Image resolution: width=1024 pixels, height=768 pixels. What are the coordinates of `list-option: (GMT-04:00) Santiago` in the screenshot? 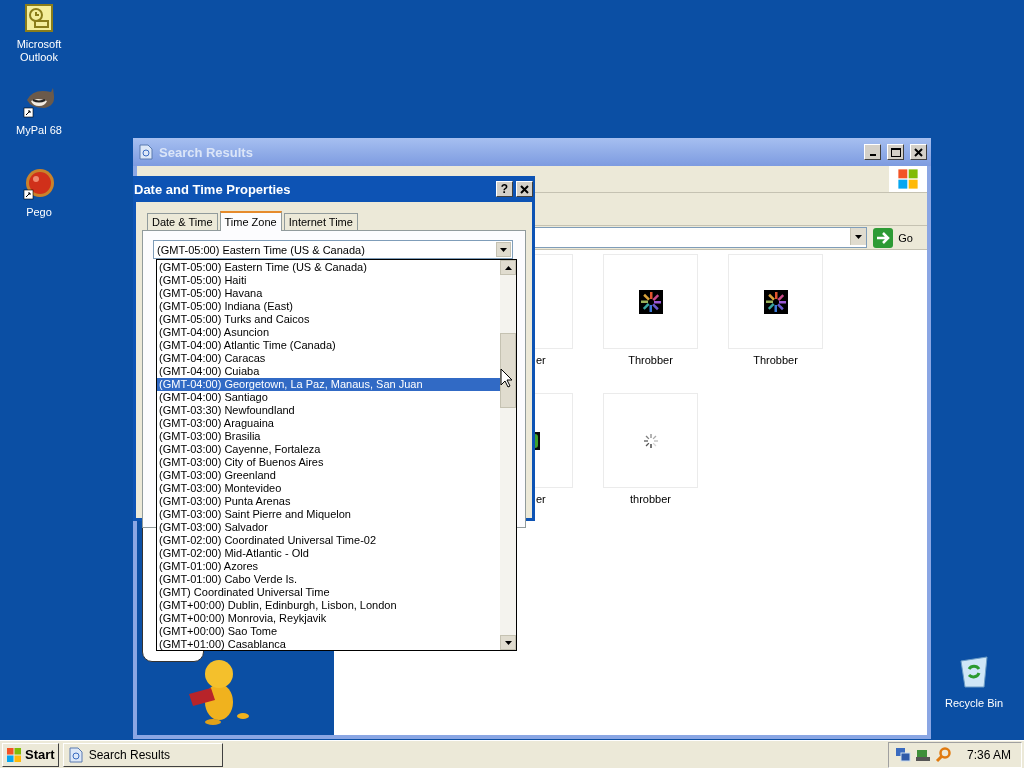 It's located at (328, 397).